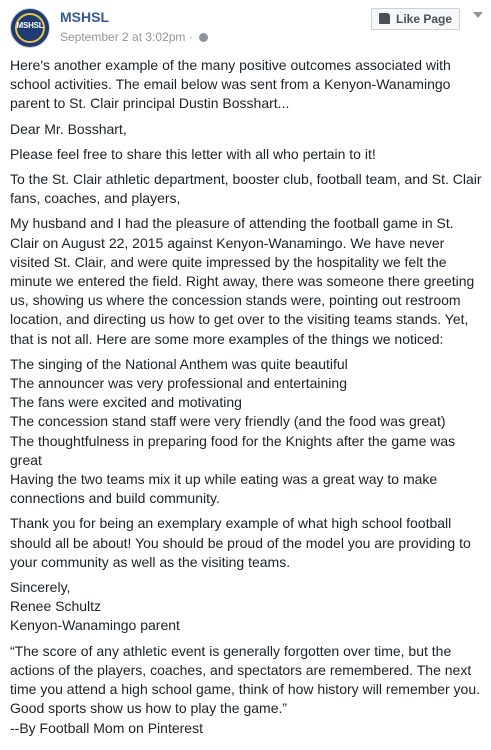 This screenshot has width=491, height=750. I want to click on globe-icon, so click(204, 37).